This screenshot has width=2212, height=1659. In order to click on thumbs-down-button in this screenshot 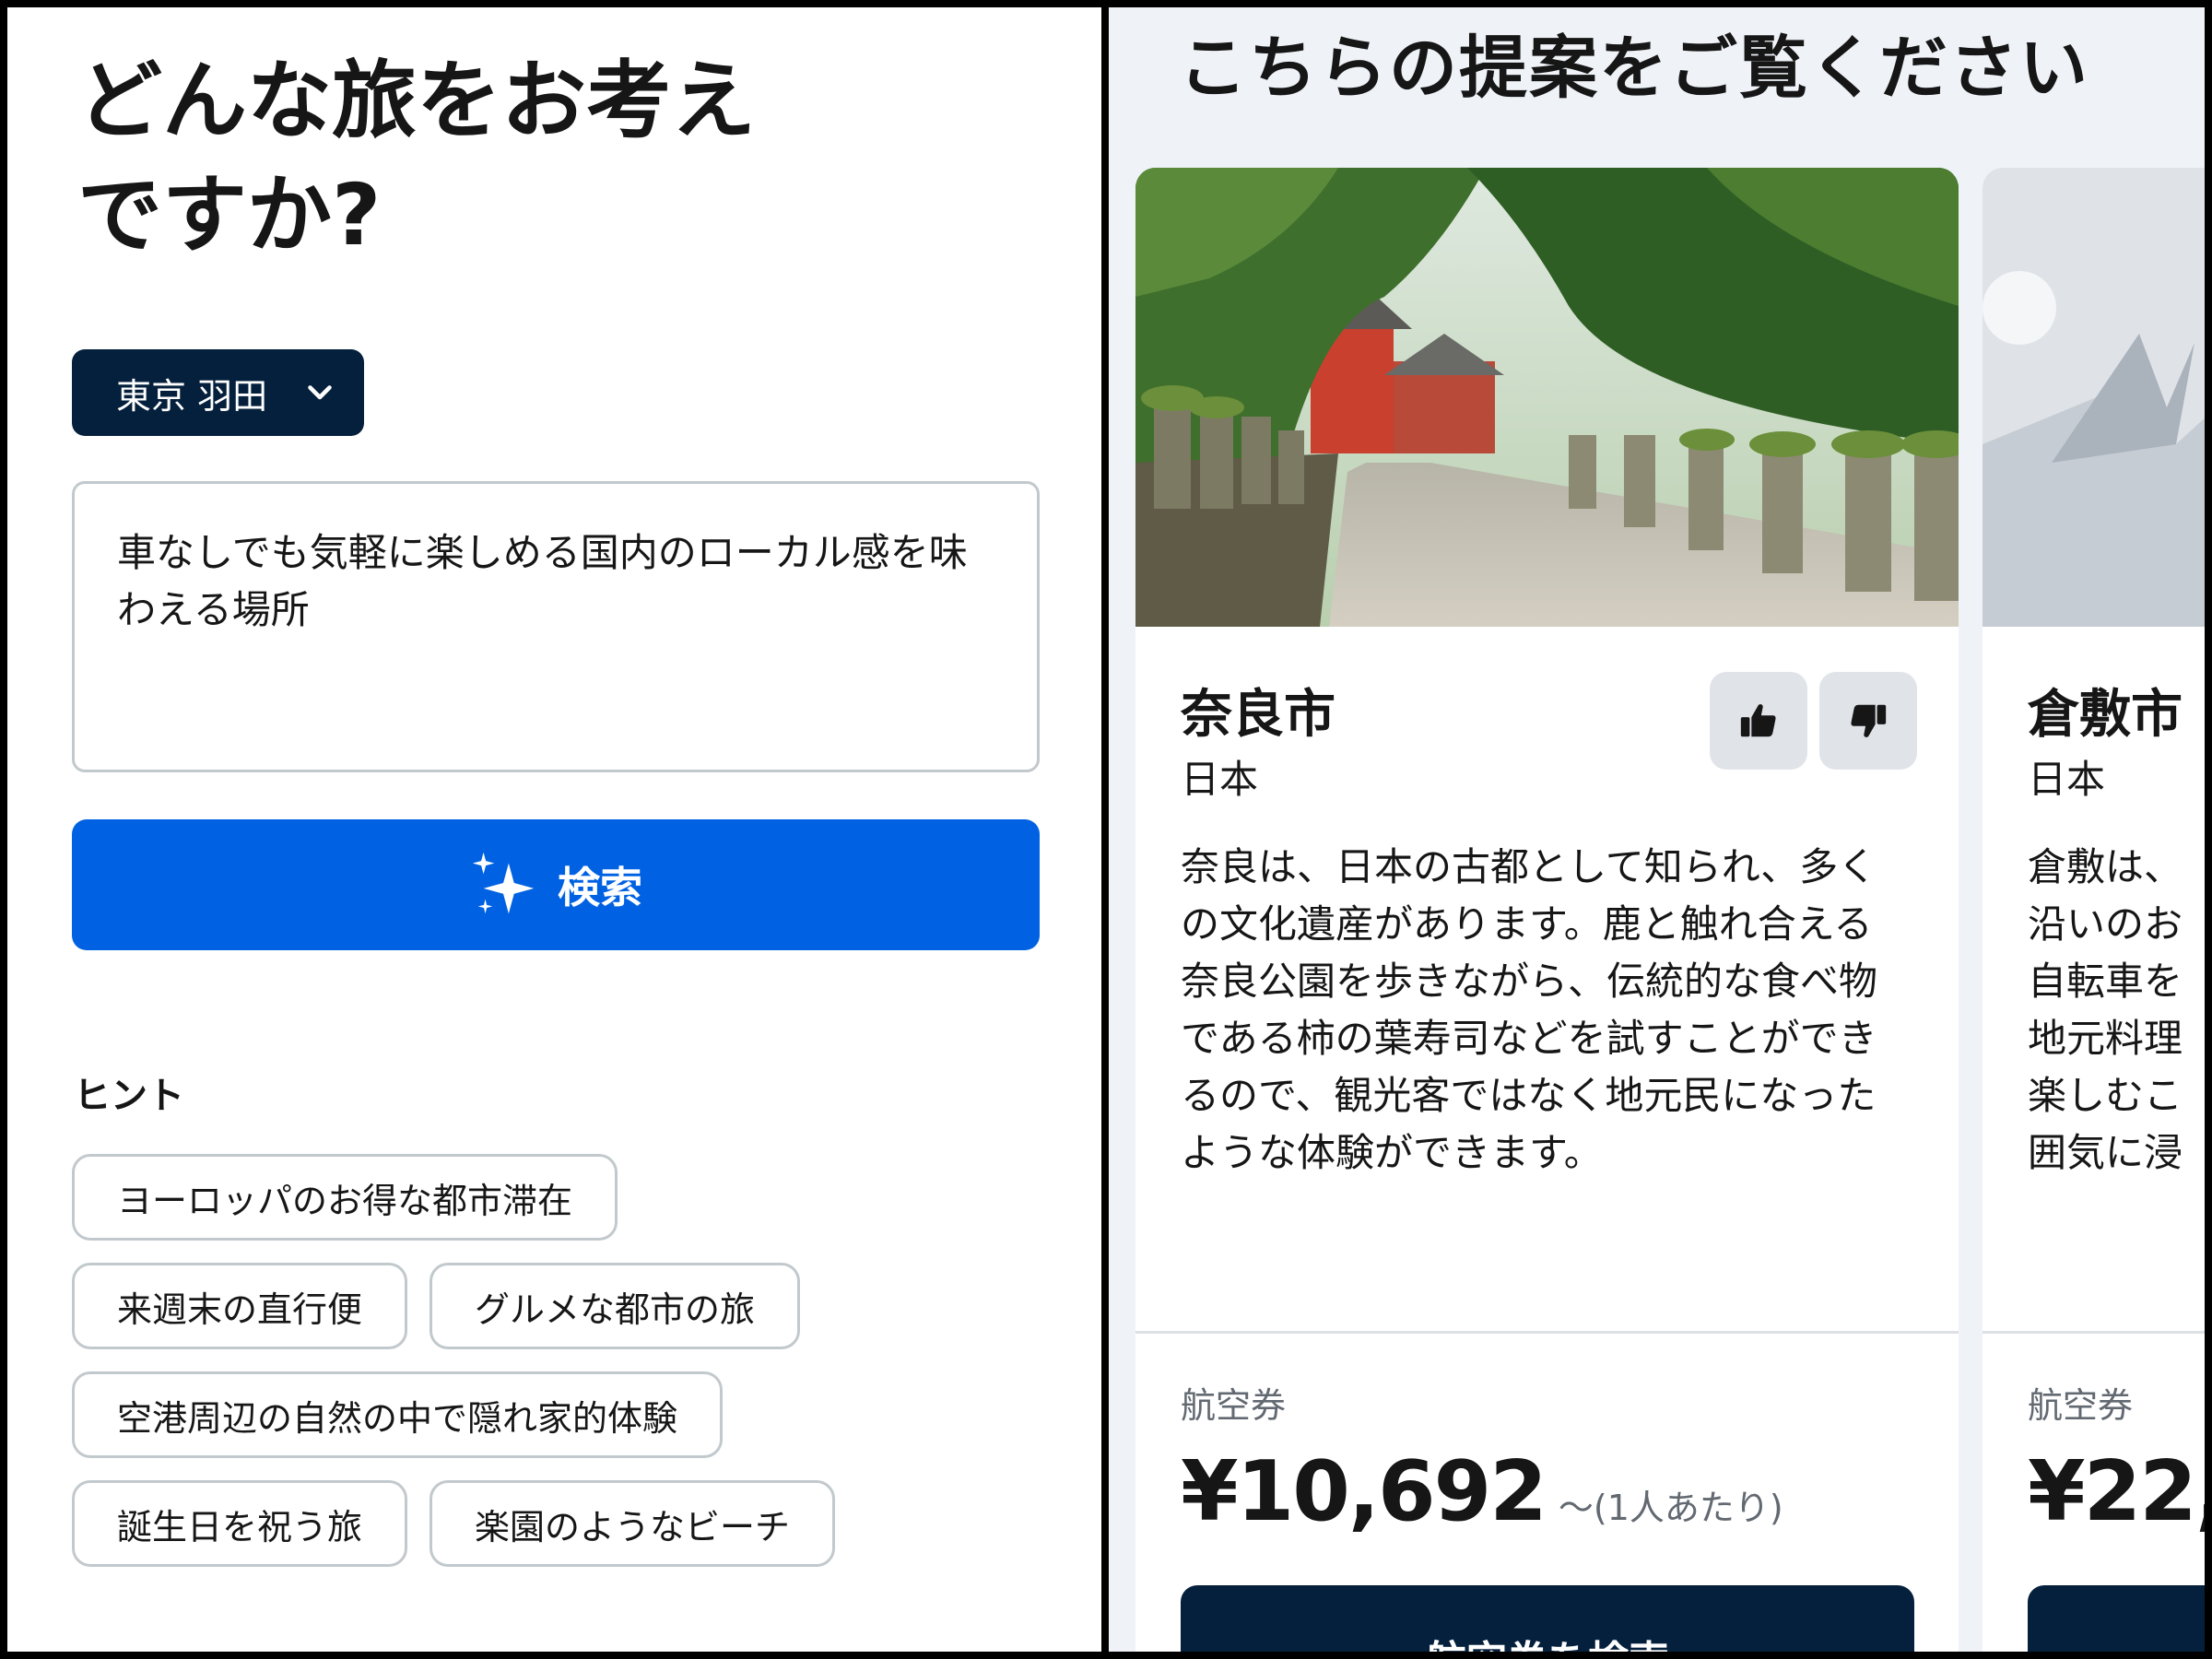, I will do `click(1868, 721)`.